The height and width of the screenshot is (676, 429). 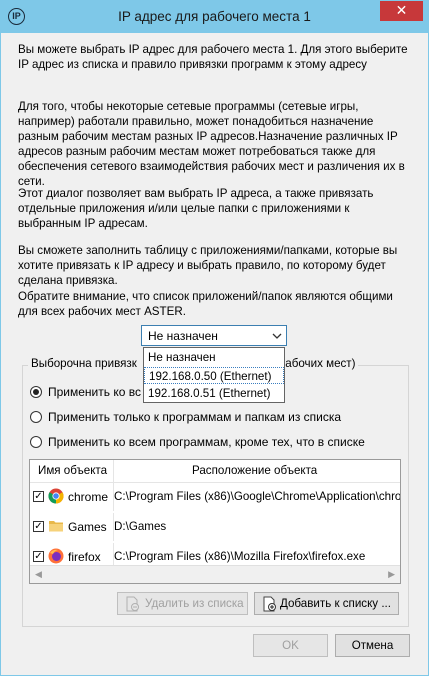 I want to click on remove-button-label: Удалить из списка, so click(x=194, y=603).